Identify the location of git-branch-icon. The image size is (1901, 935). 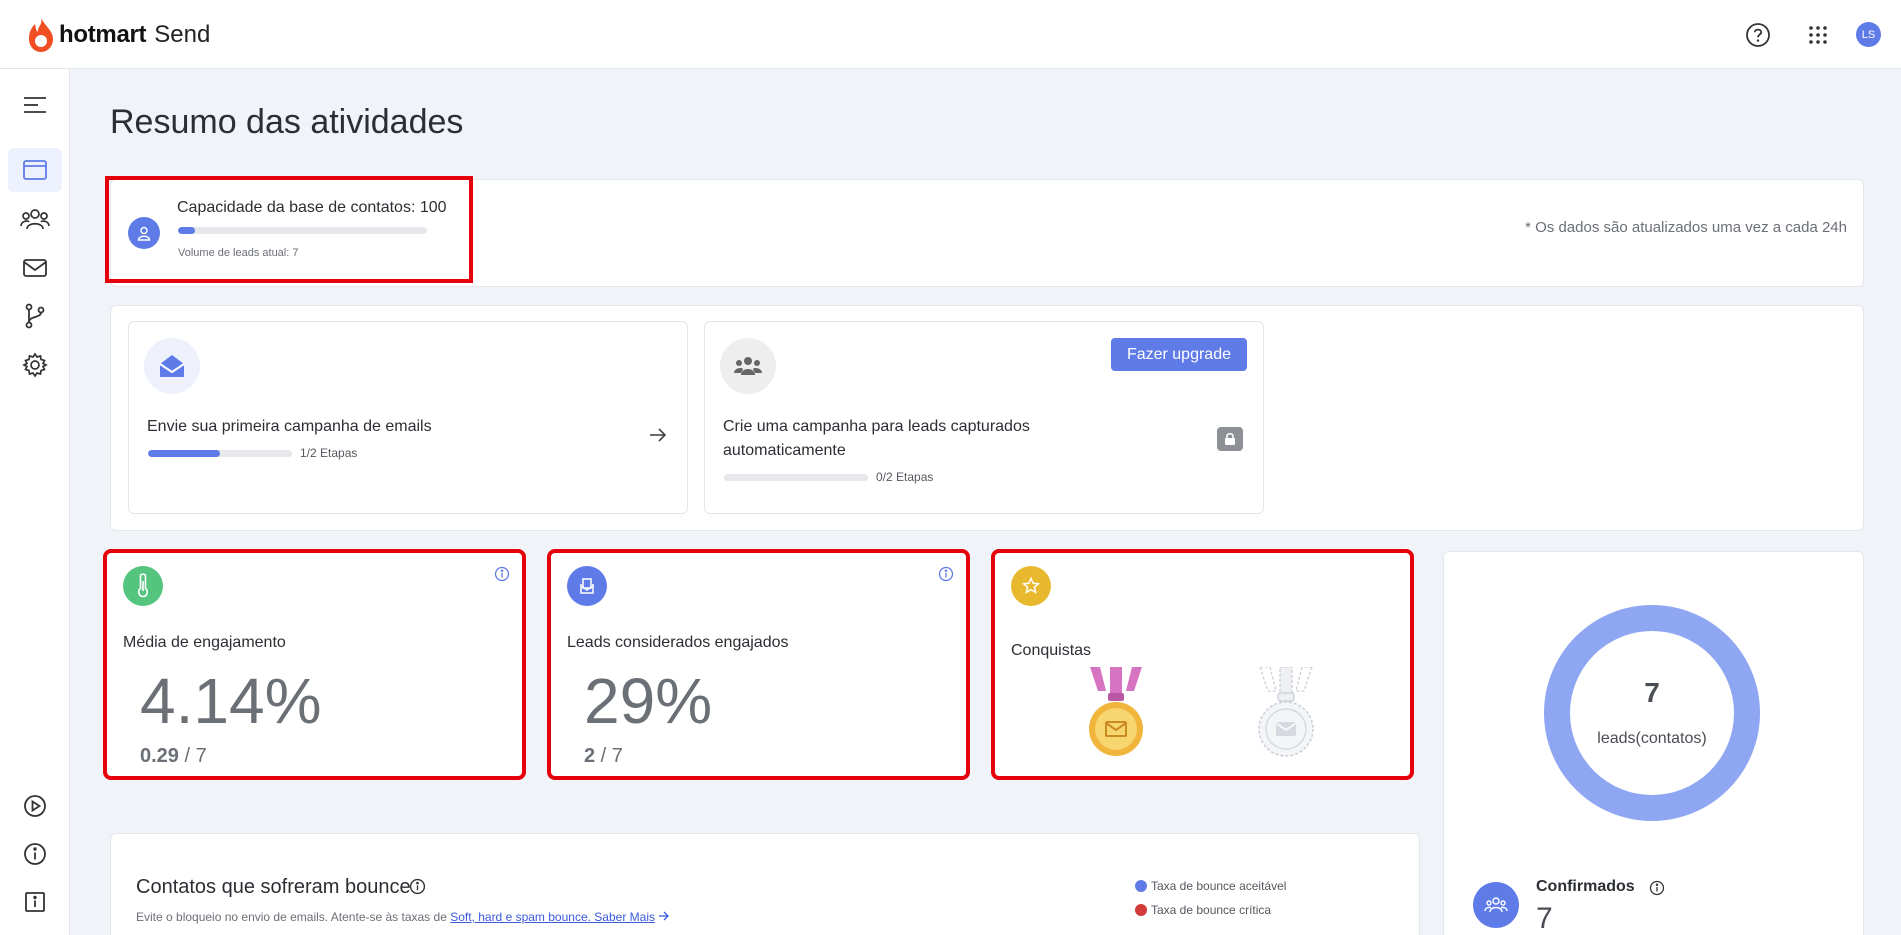
(35, 316).